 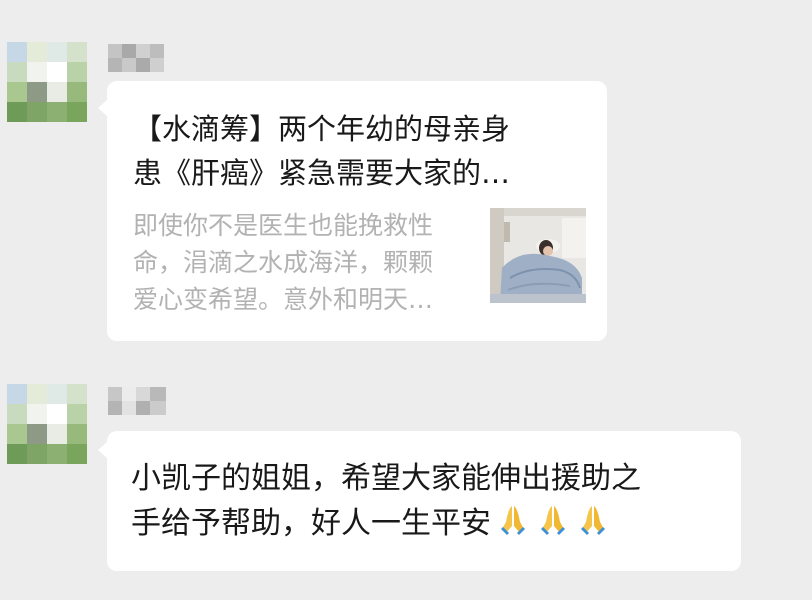 I want to click on patient-in-hospital-bed-image, so click(x=538, y=255).